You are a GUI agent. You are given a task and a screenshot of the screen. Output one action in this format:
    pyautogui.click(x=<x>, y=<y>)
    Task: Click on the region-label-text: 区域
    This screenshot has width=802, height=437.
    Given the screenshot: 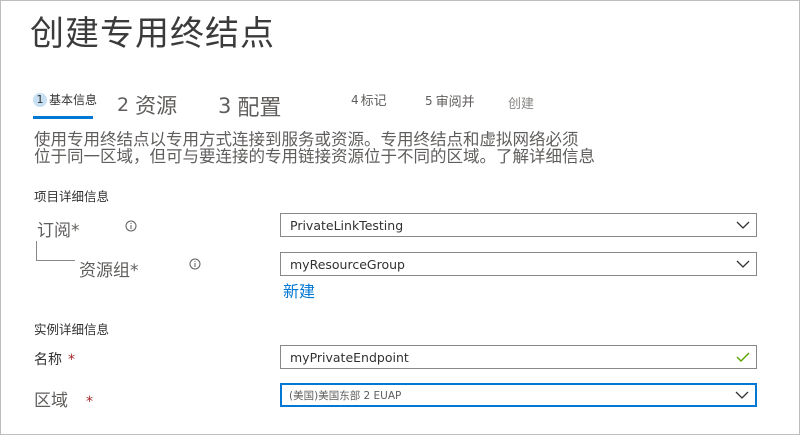 What is the action you would take?
    pyautogui.click(x=51, y=401)
    